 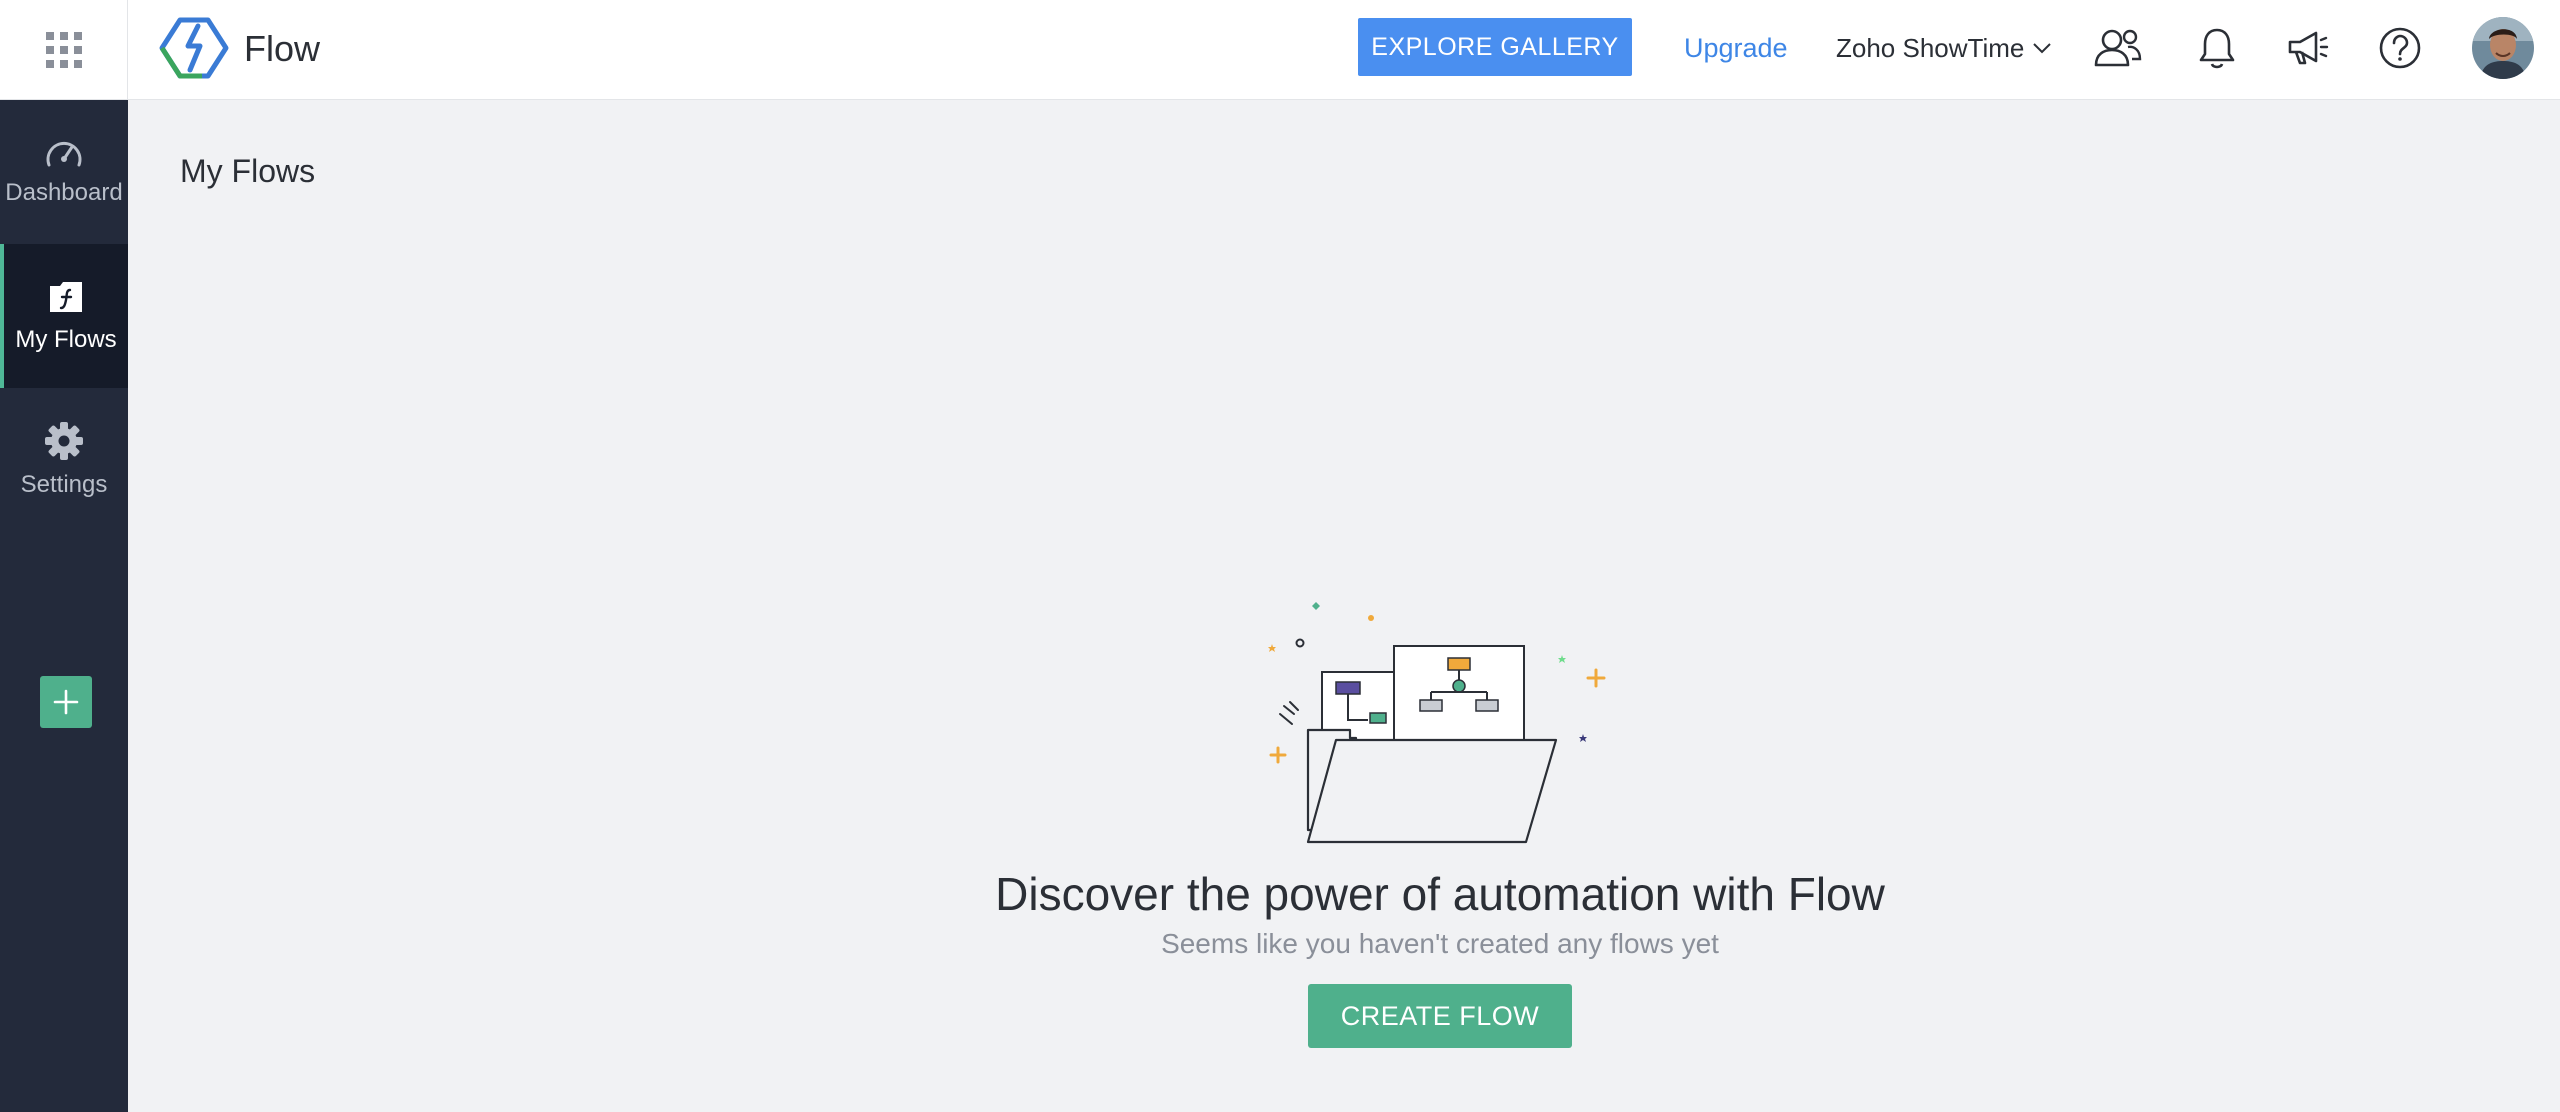 What do you see at coordinates (2217, 48) in the screenshot?
I see `bell-icon` at bounding box center [2217, 48].